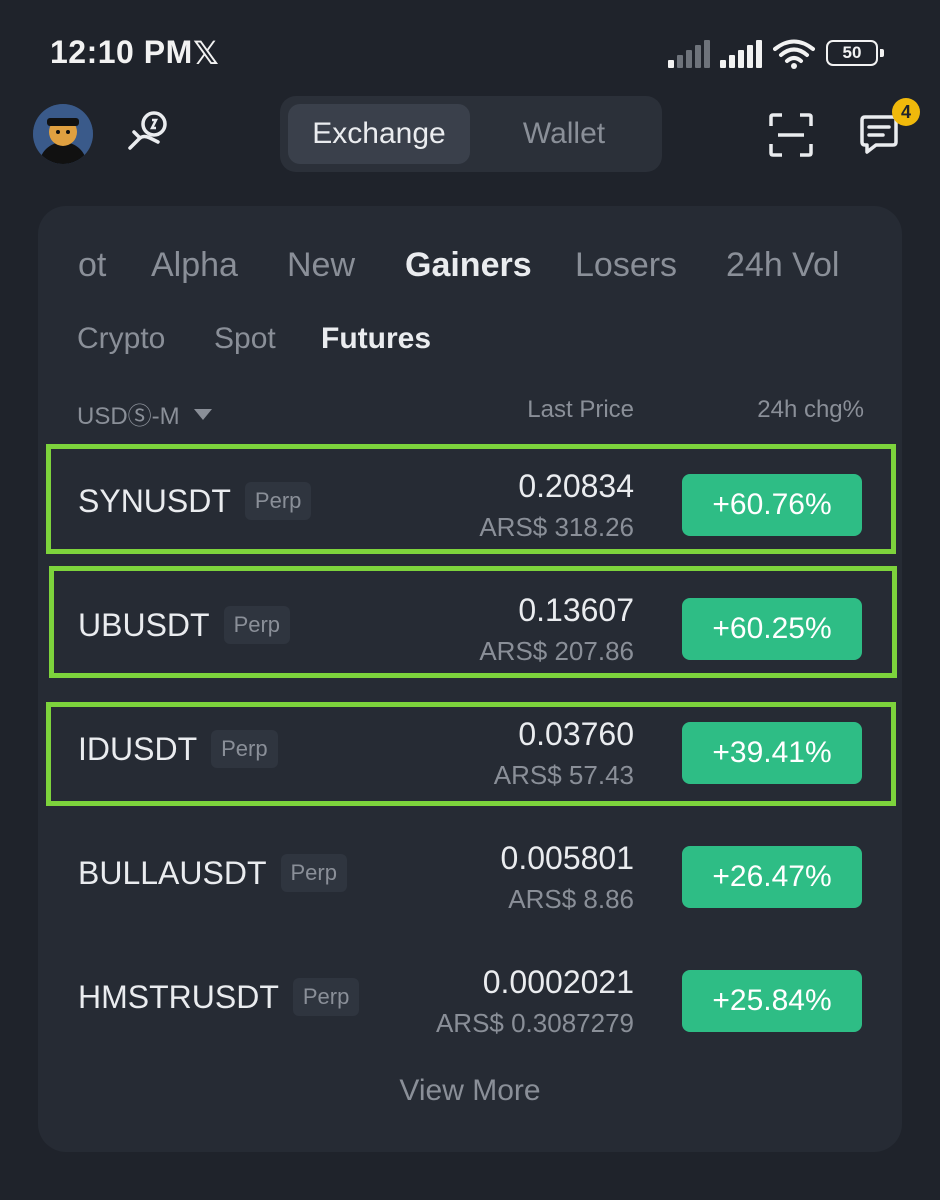 The width and height of the screenshot is (940, 1200). I want to click on tab-hot: ot, so click(92, 265).